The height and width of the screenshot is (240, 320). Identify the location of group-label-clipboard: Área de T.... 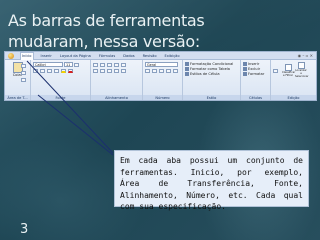
(17, 97).